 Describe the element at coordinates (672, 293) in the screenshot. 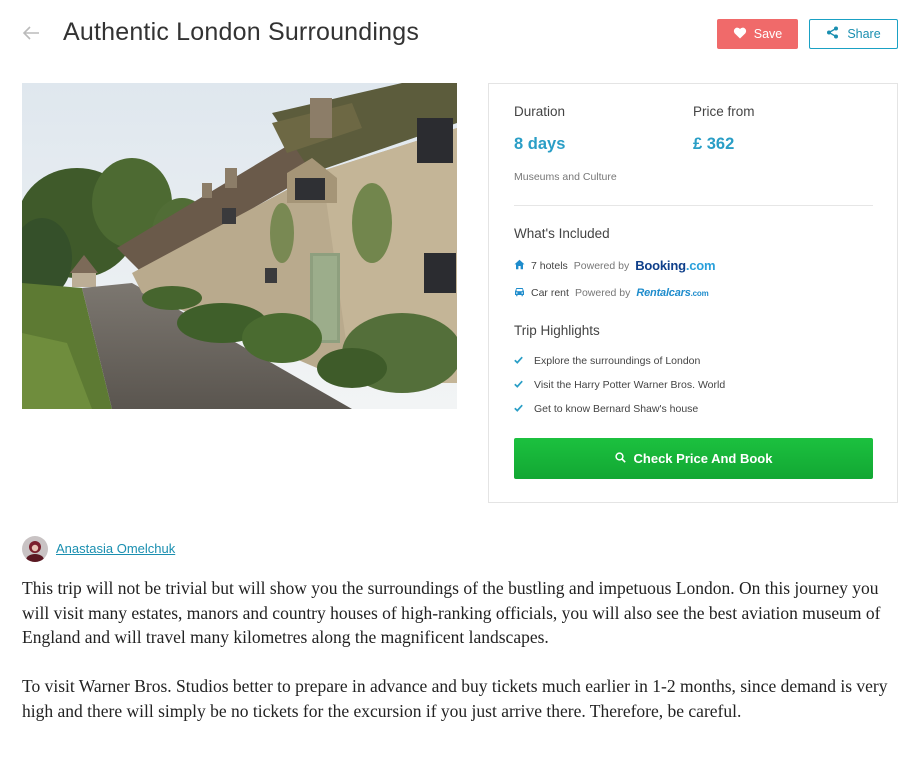

I see `rentalcars-logo: Rentalcars.com` at that location.